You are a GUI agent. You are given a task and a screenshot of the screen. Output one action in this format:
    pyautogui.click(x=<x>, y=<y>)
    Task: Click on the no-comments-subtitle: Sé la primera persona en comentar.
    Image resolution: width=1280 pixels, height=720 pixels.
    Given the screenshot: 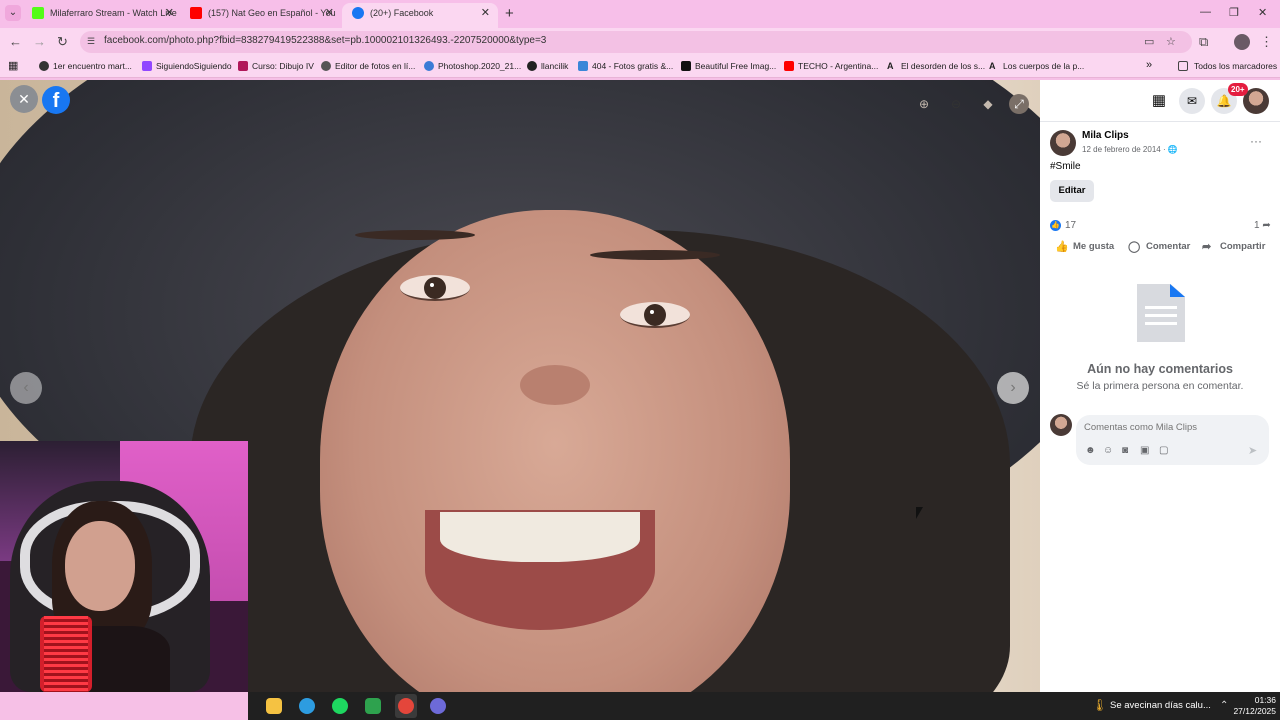 What is the action you would take?
    pyautogui.click(x=1160, y=386)
    